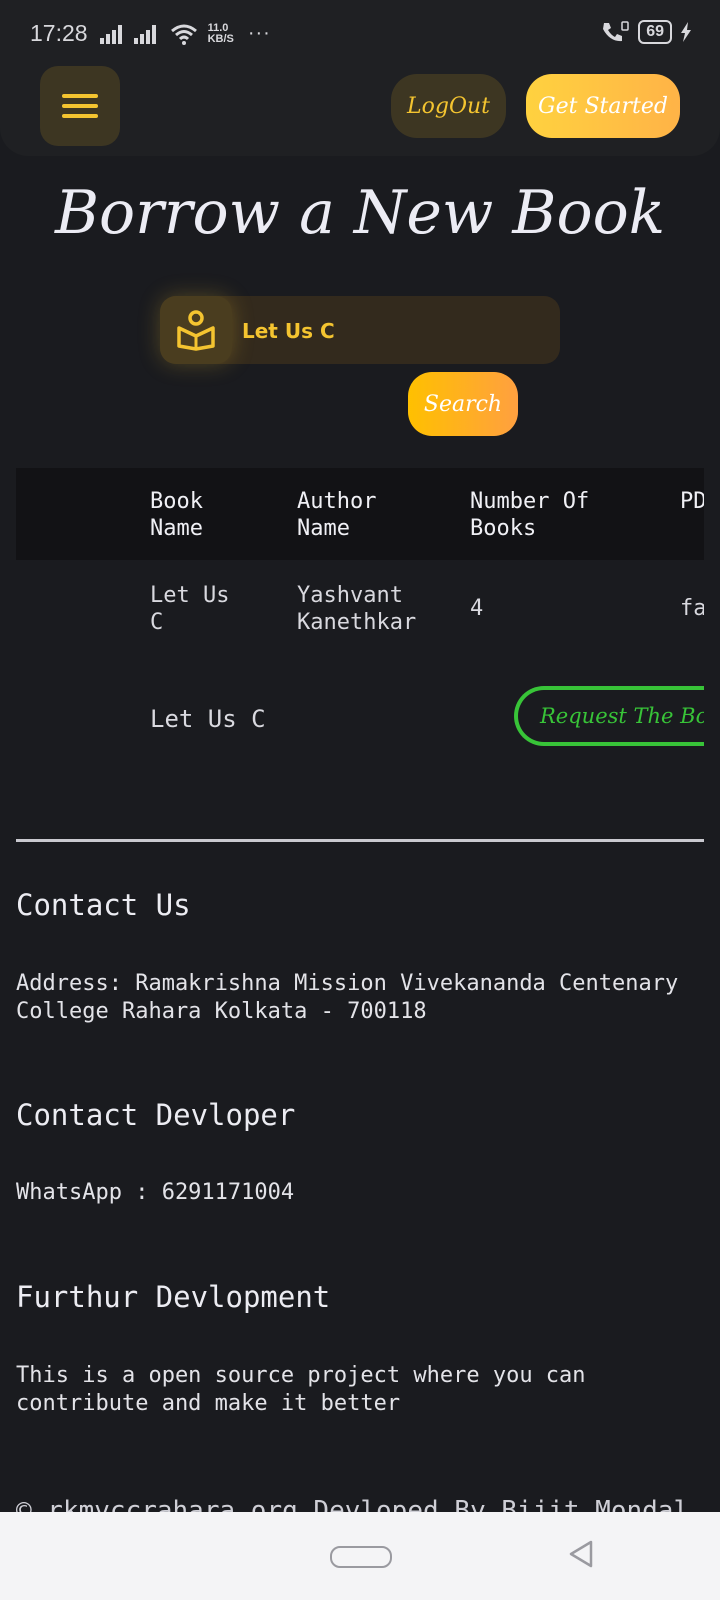 This screenshot has width=720, height=1600. I want to click on book-reader-icon, so click(196, 330).